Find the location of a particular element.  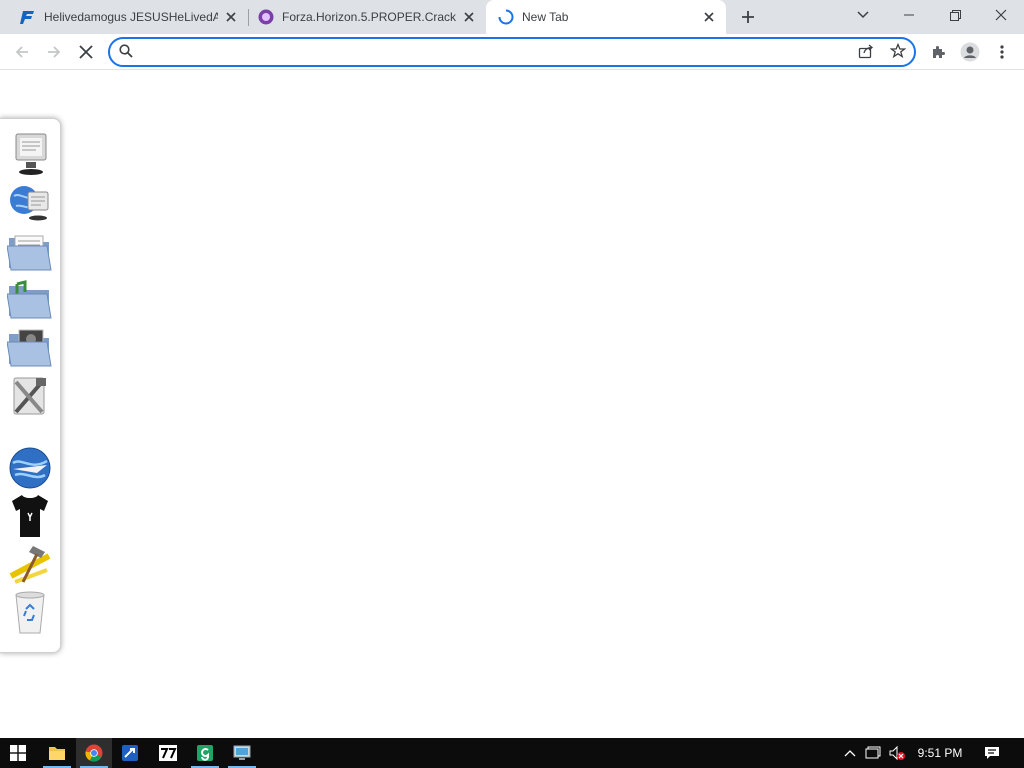

tab-new-tab: New Tab is located at coordinates (606, 17).